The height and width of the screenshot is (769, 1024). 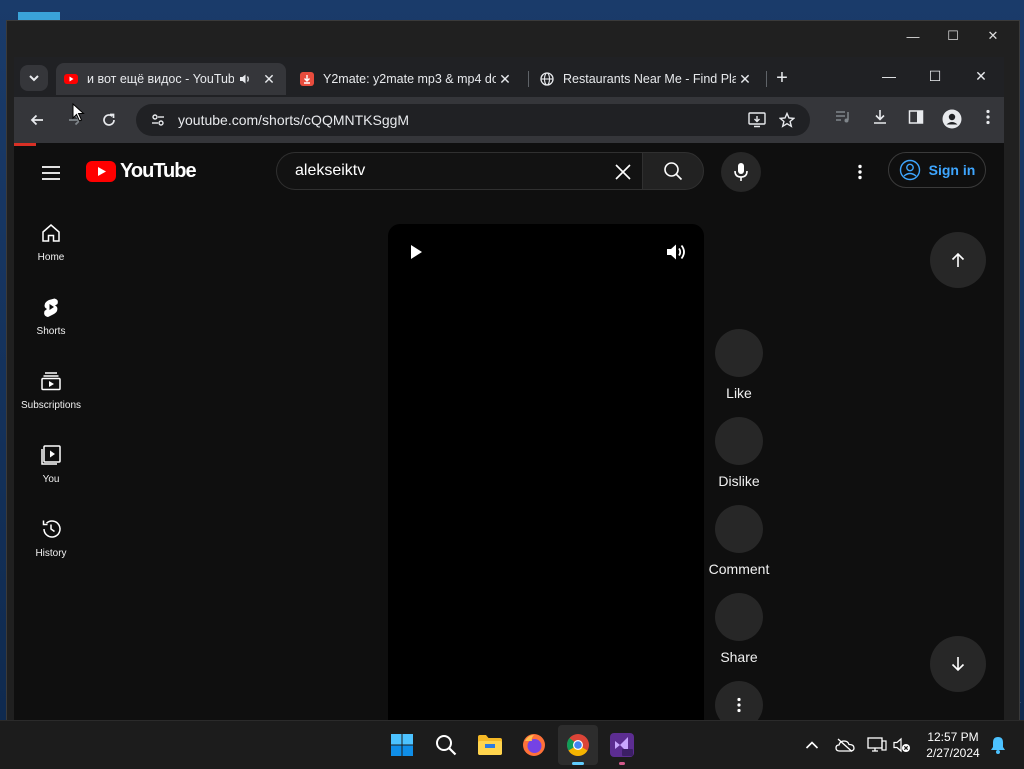 I want to click on tune-icon, so click(x=158, y=120).